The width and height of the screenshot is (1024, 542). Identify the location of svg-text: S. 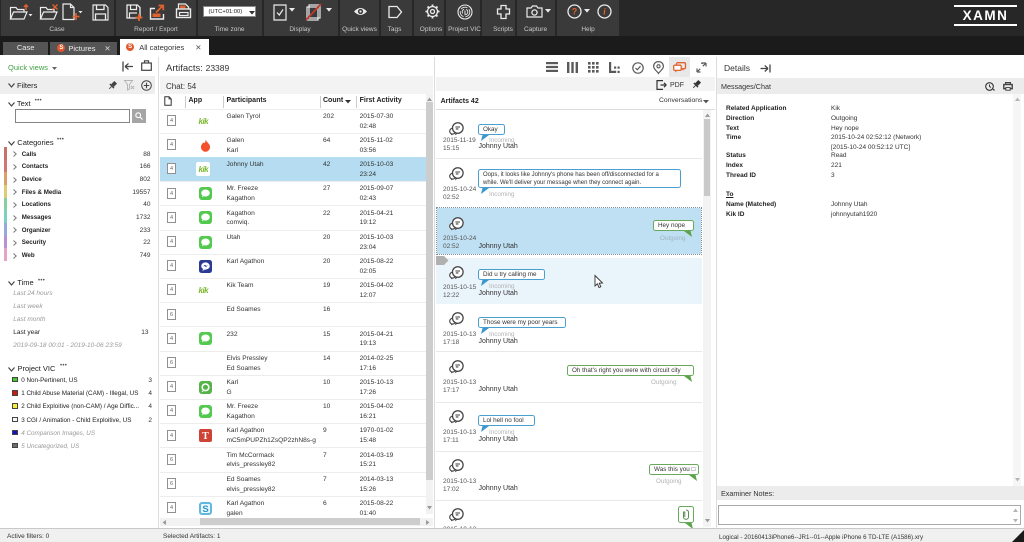
(205, 509).